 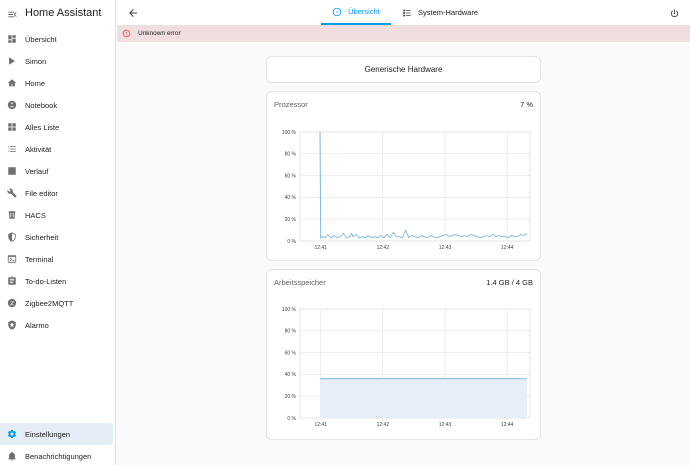 What do you see at coordinates (57, 83) in the screenshot?
I see `sidebar-item-home: Home` at bounding box center [57, 83].